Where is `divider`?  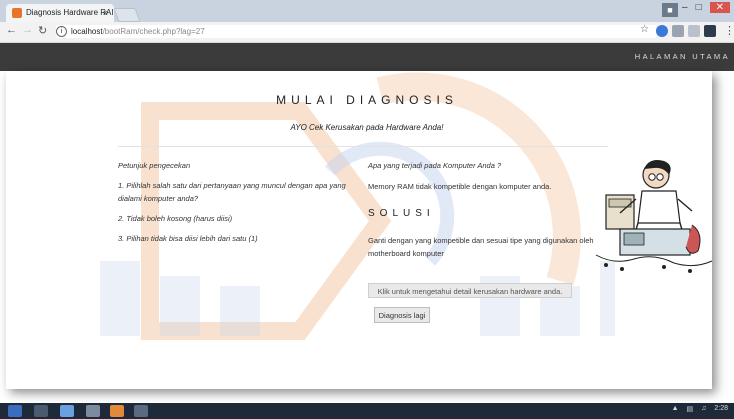
divider is located at coordinates (363, 146).